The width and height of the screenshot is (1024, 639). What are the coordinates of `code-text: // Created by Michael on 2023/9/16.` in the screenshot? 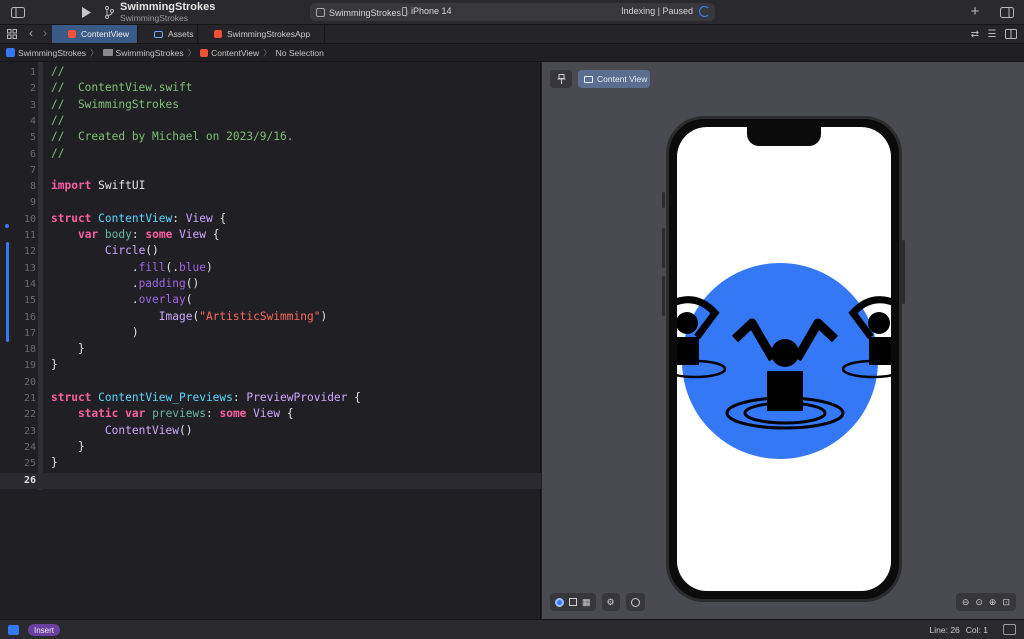 It's located at (172, 137).